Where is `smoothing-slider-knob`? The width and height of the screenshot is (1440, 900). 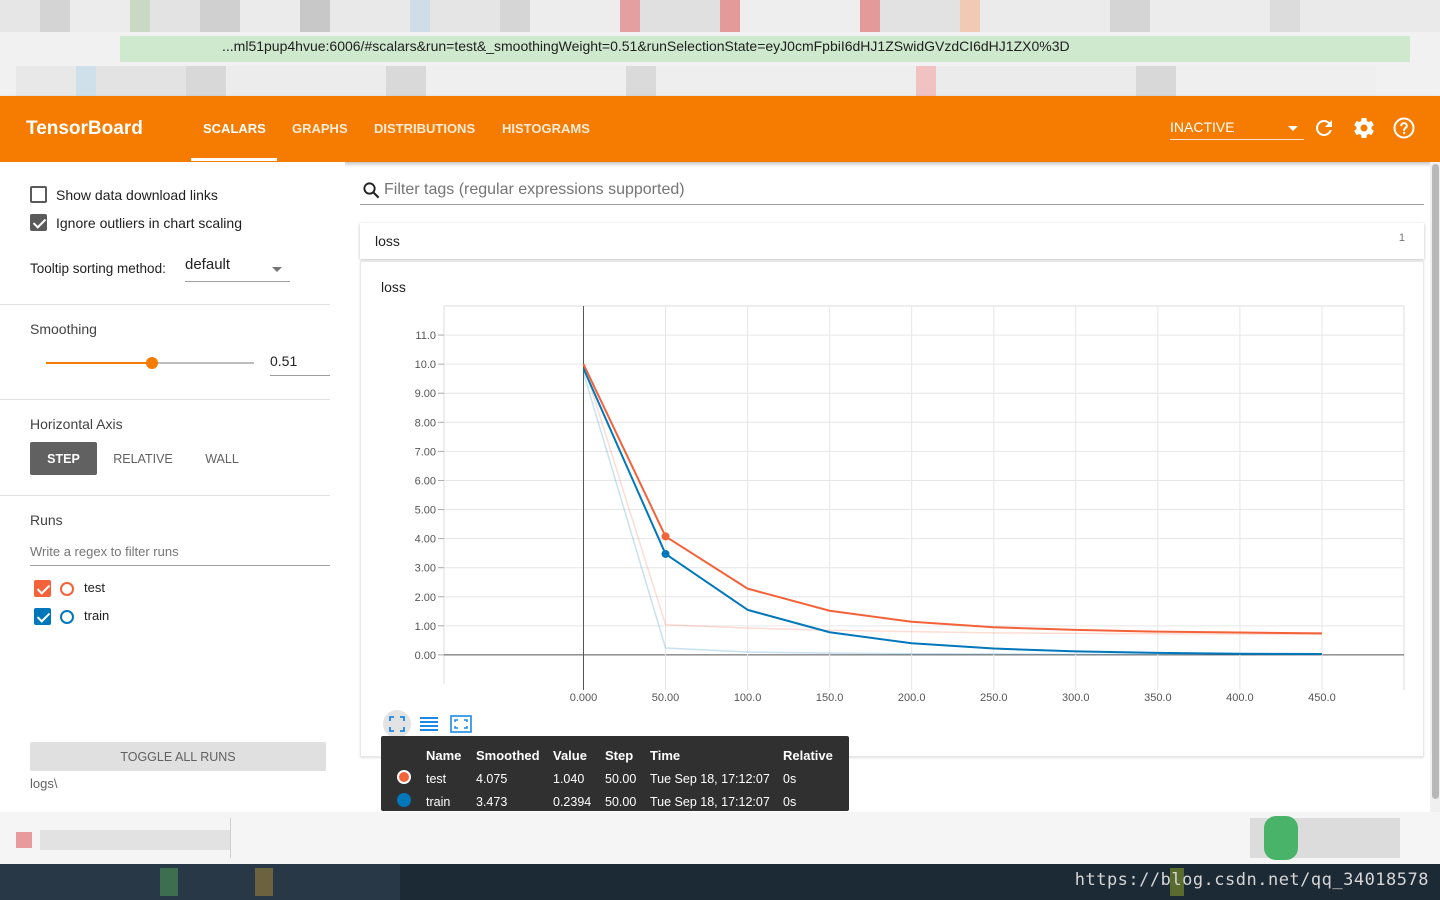
smoothing-slider-knob is located at coordinates (152, 363).